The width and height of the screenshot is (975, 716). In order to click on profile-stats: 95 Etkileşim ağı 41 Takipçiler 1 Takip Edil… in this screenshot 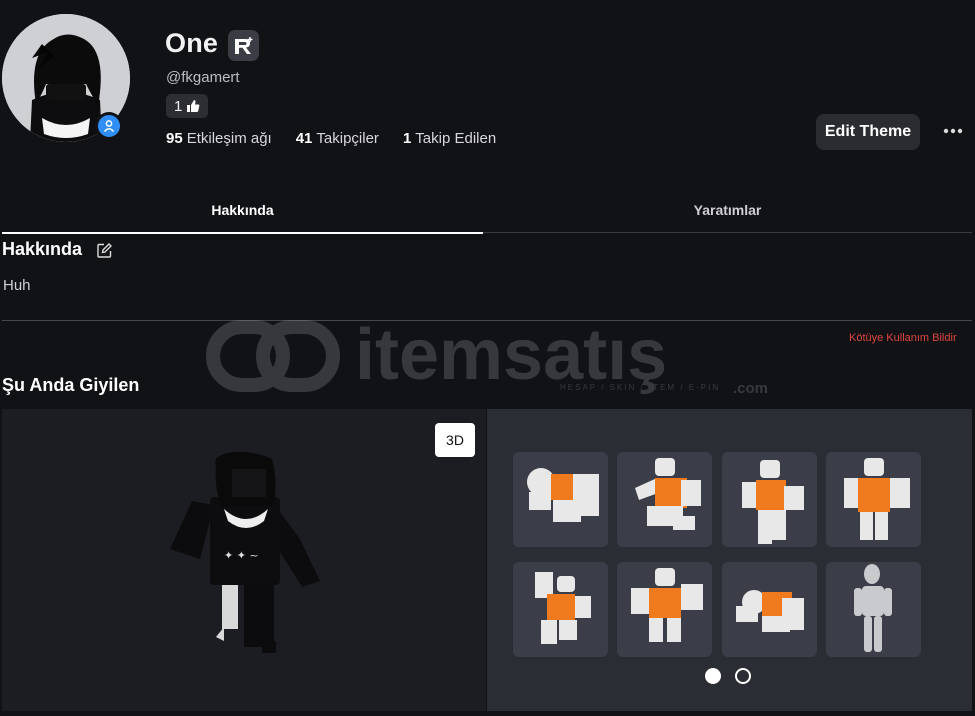, I will do `click(331, 138)`.